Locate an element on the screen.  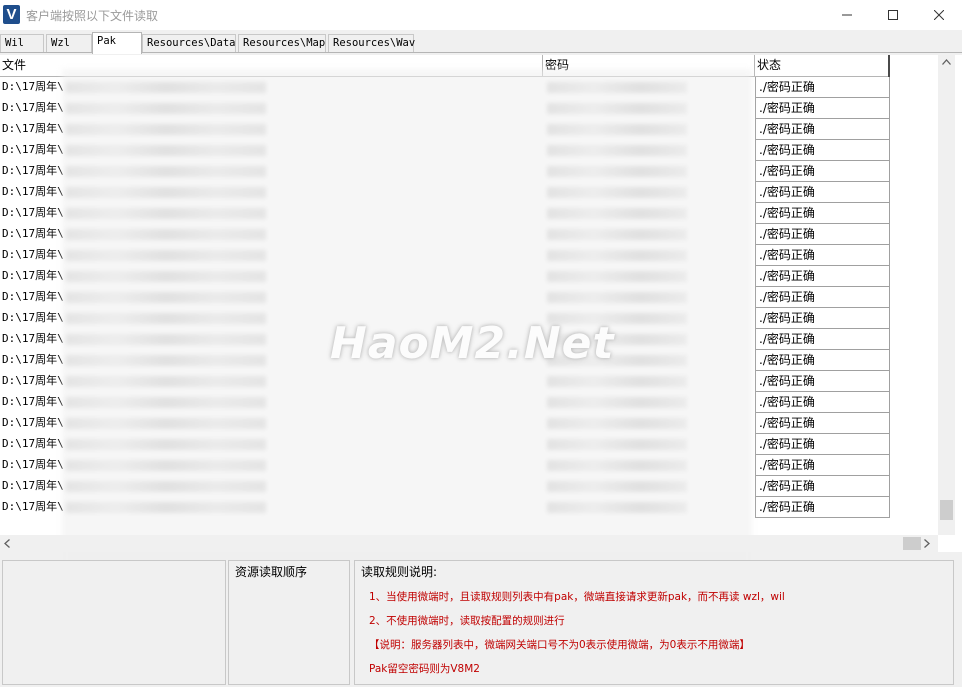
window-title: 客户端按照以下文件读取 is located at coordinates (92, 16).